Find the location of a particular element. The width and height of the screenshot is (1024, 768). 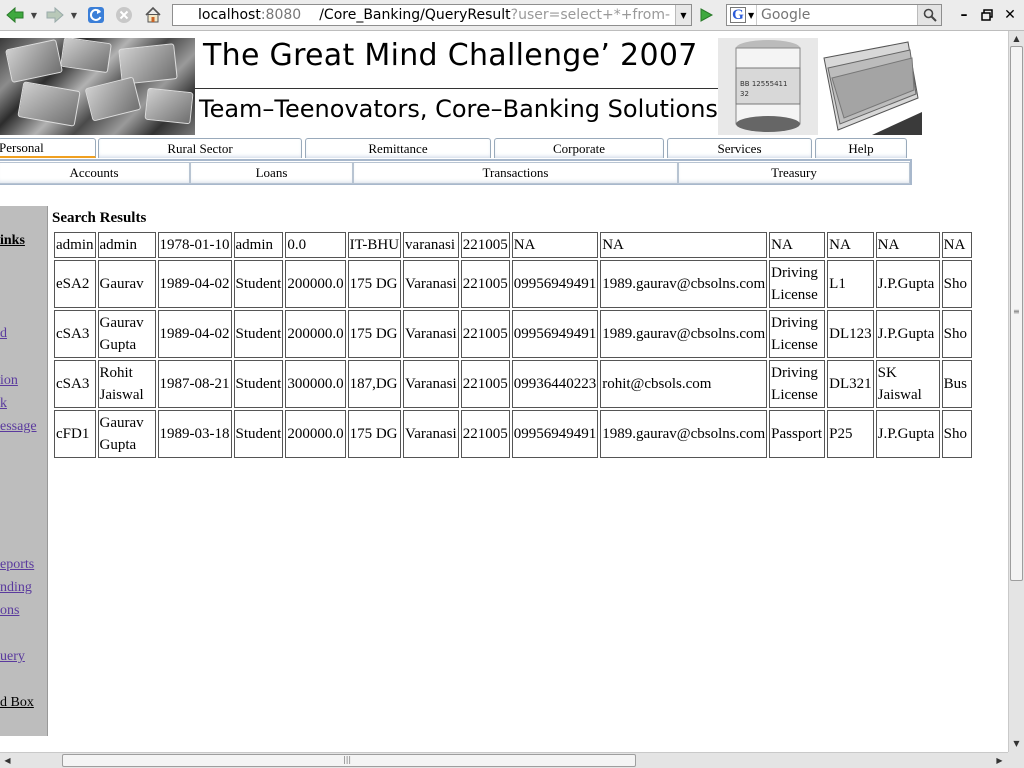

scroll-left-icon: ◀ is located at coordinates (7, 760).